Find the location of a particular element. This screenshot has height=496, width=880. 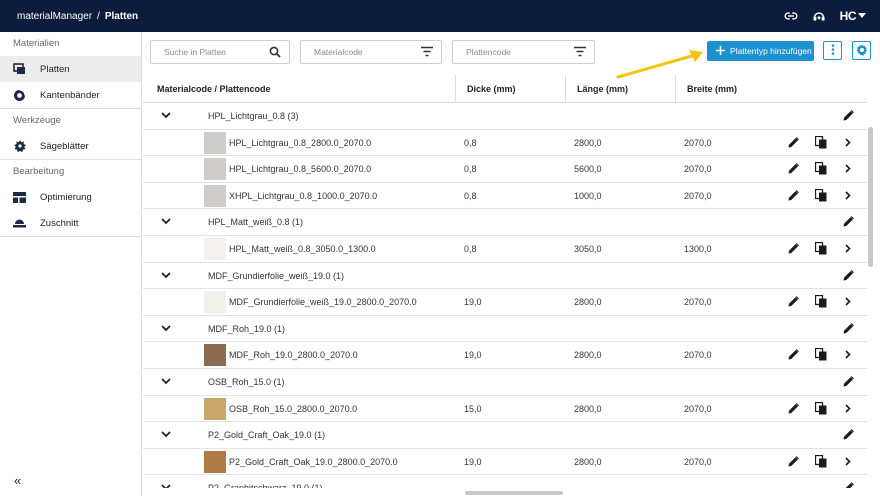

plattencode-cell: OSB_Roh_15.0_2800.0_2070.0 is located at coordinates (293, 408).